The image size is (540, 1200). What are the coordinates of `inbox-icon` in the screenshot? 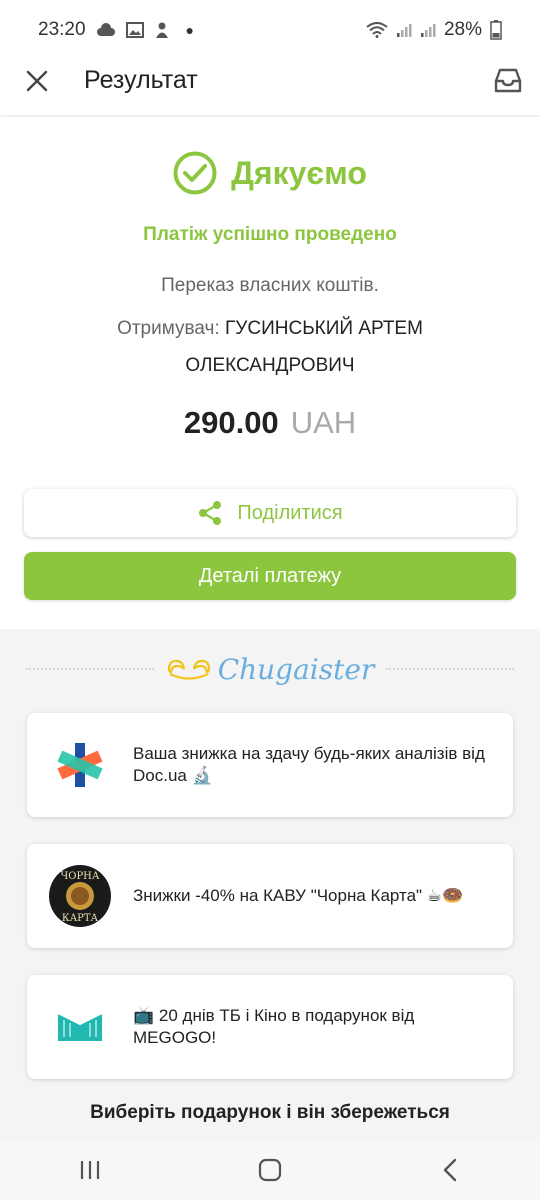 It's located at (508, 80).